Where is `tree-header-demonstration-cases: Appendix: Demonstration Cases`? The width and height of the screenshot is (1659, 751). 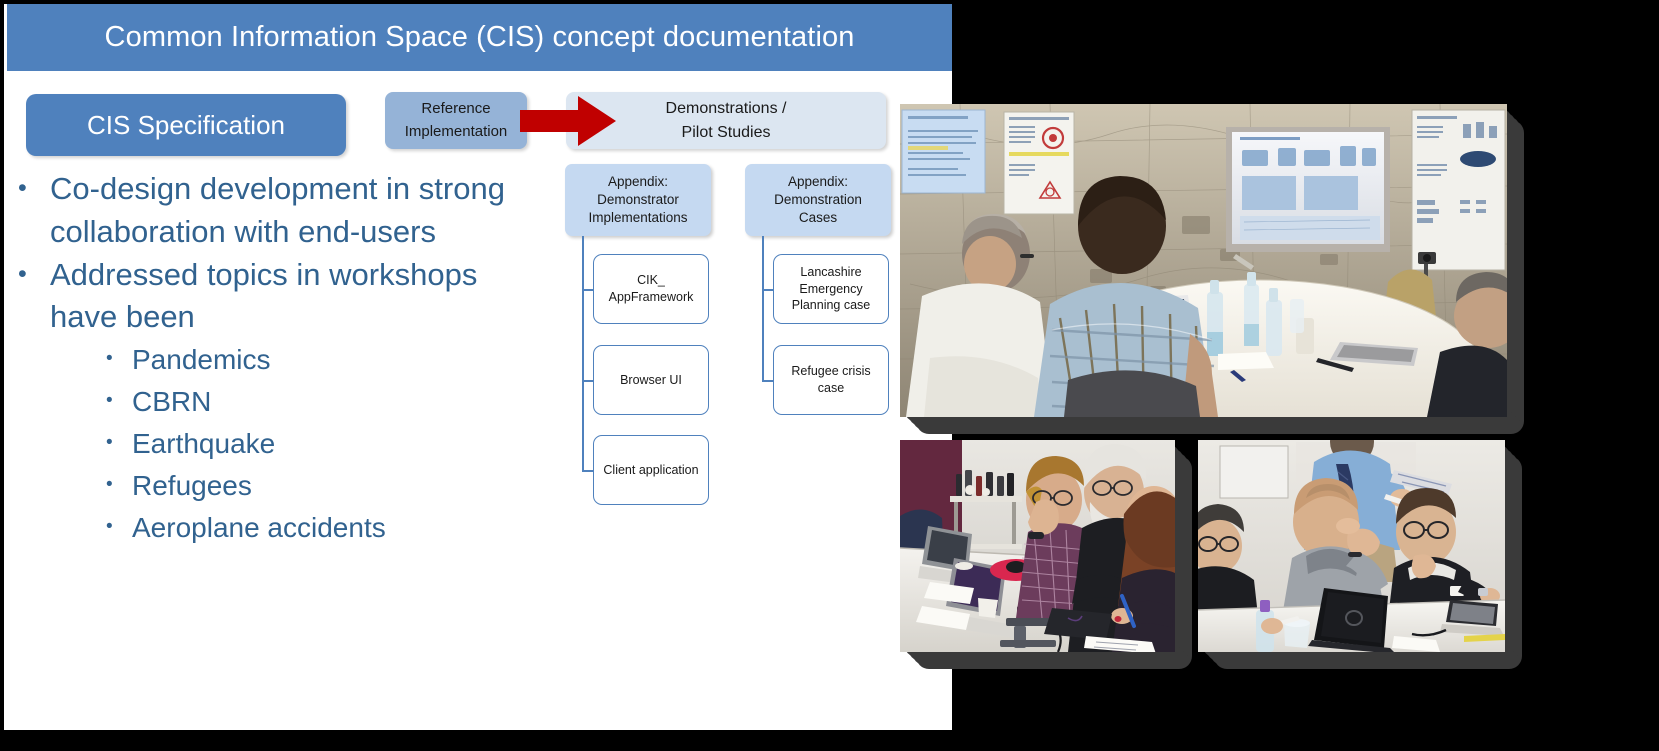 tree-header-demonstration-cases: Appendix: Demonstration Cases is located at coordinates (818, 200).